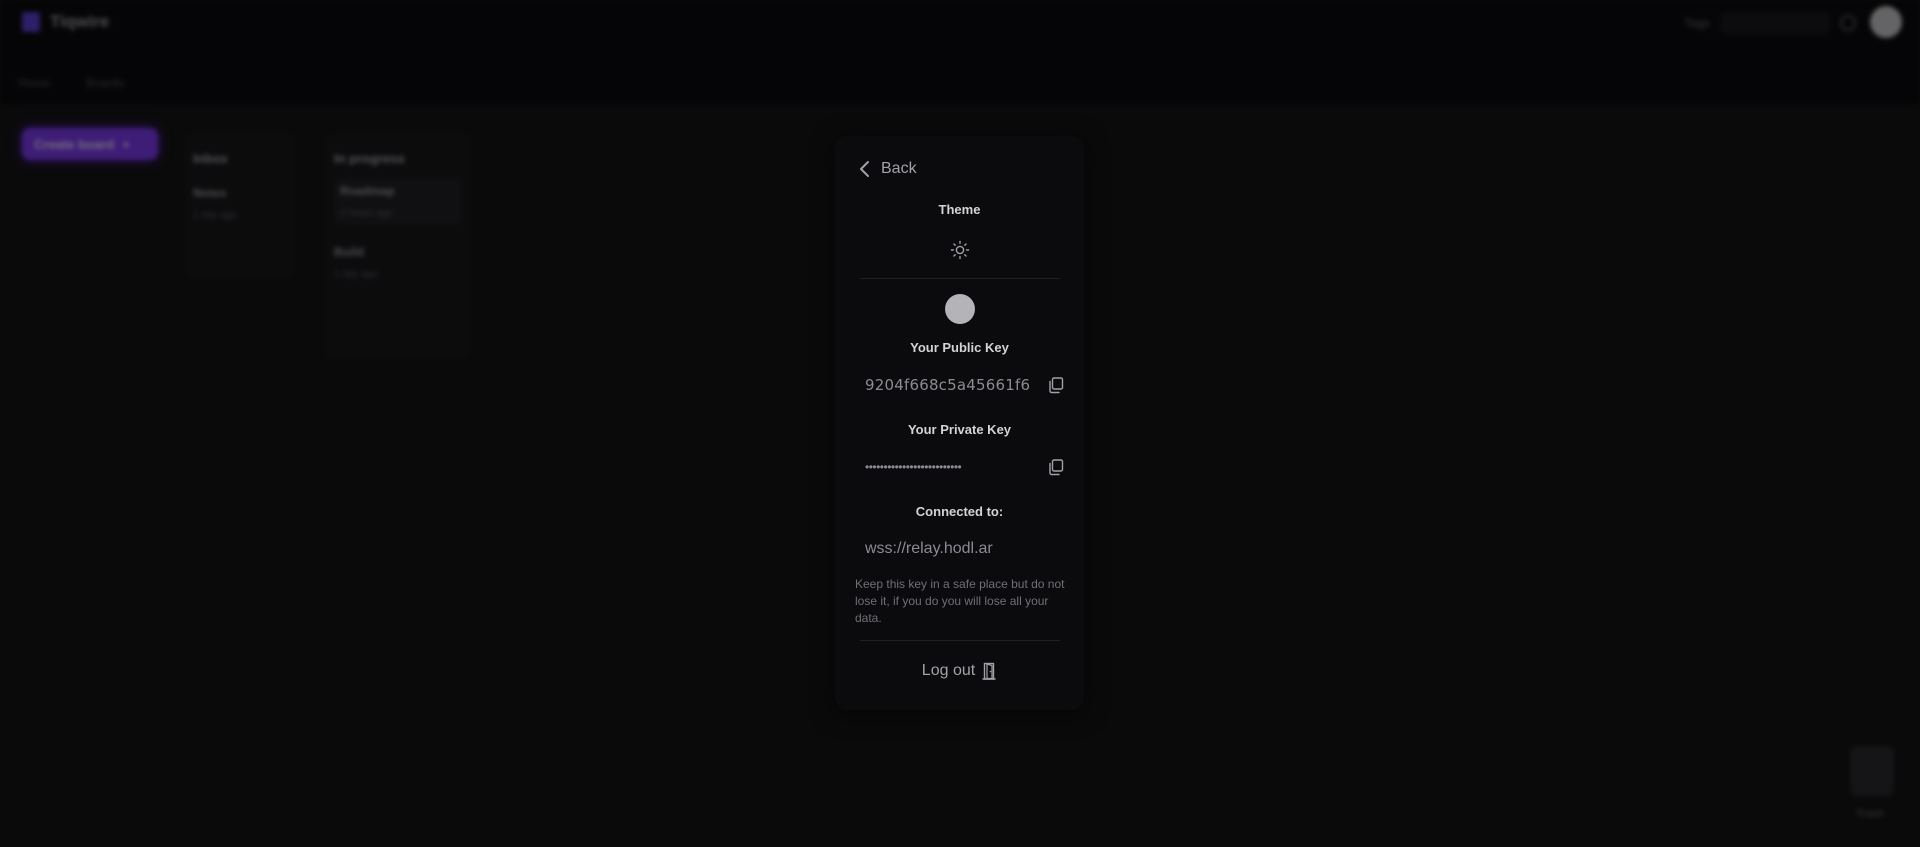  What do you see at coordinates (959, 347) in the screenshot?
I see `public-key-title: Your Public Key` at bounding box center [959, 347].